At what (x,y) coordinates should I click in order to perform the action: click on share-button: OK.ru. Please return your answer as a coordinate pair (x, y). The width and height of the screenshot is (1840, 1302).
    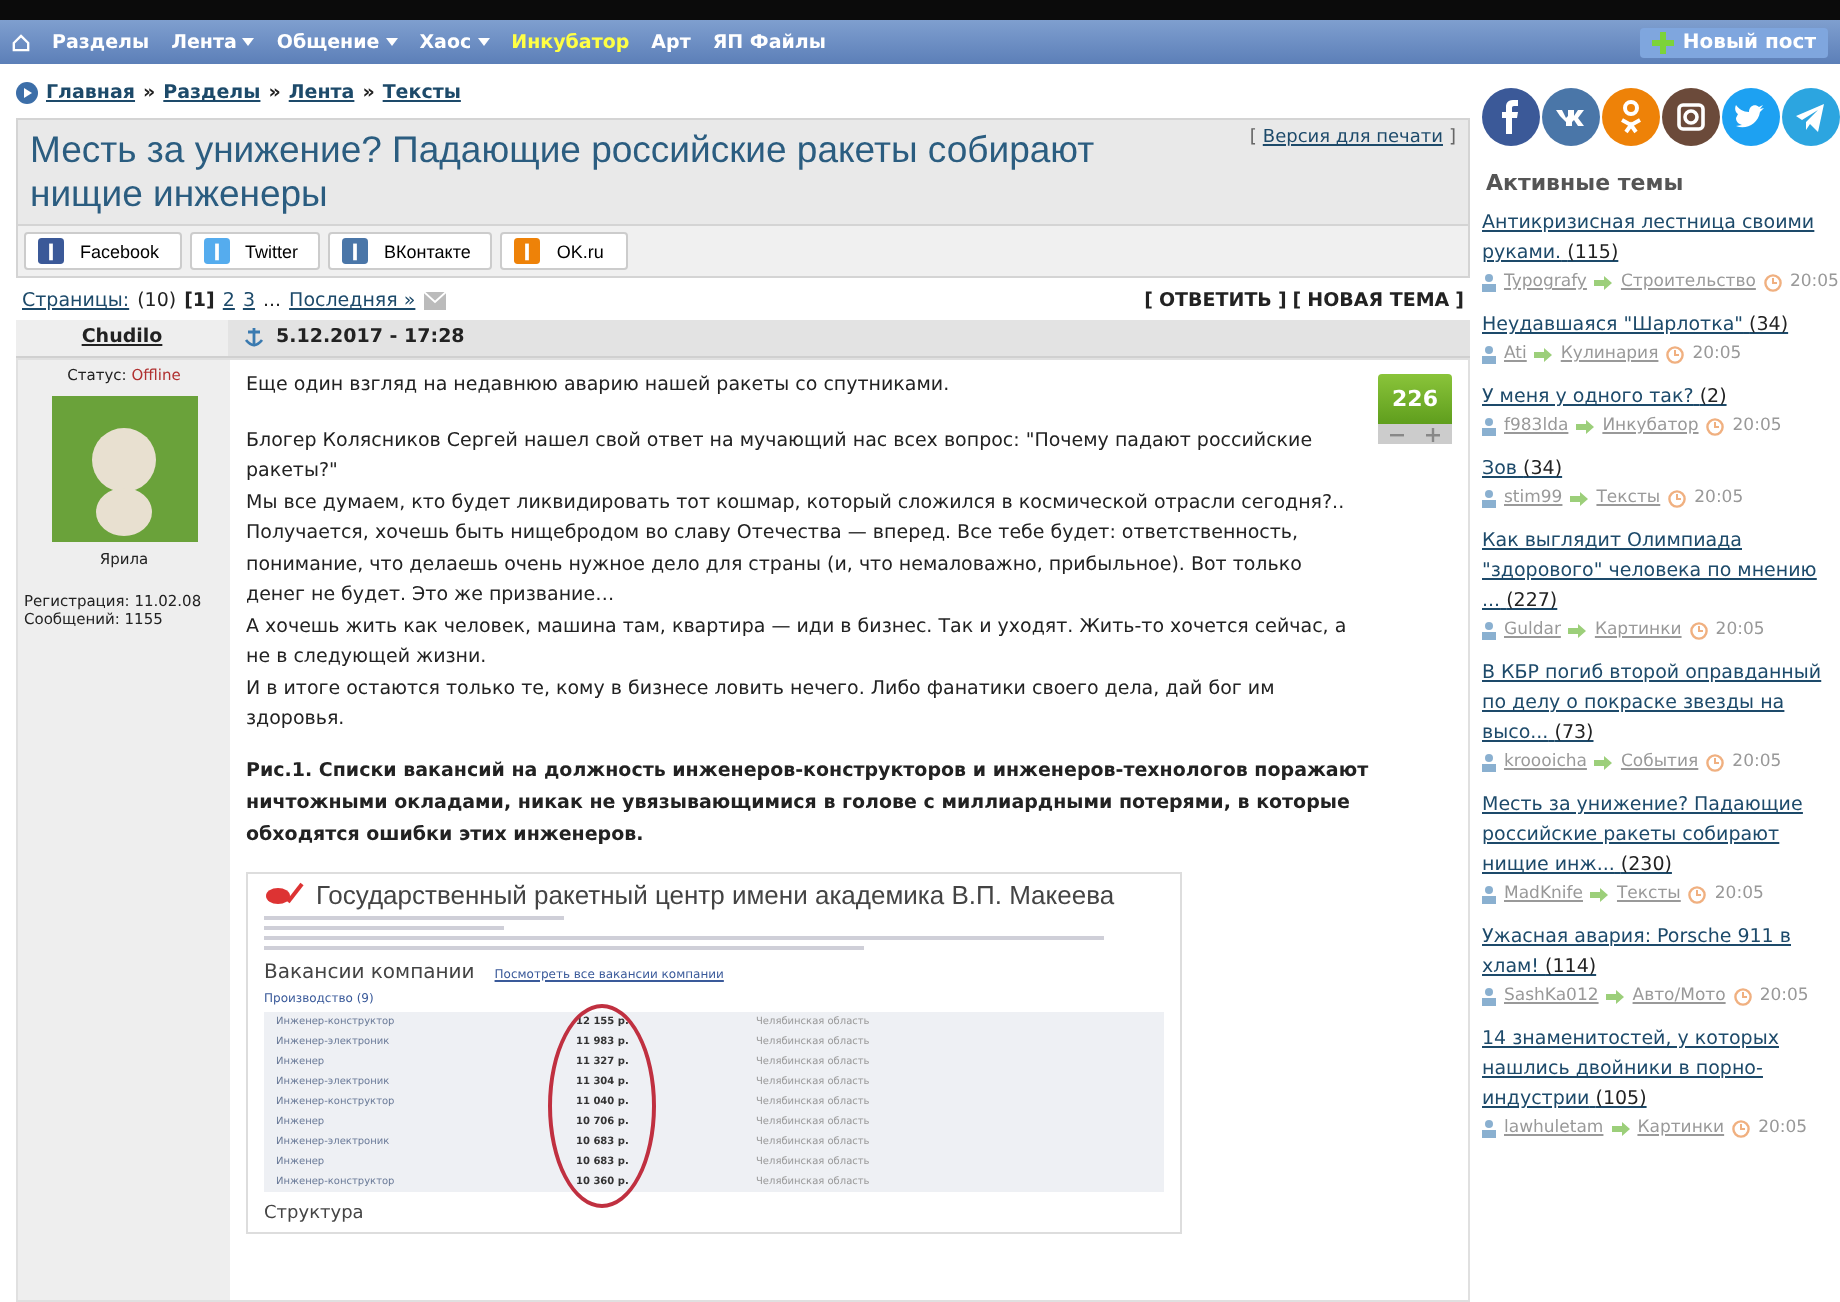
    Looking at the image, I should click on (564, 251).